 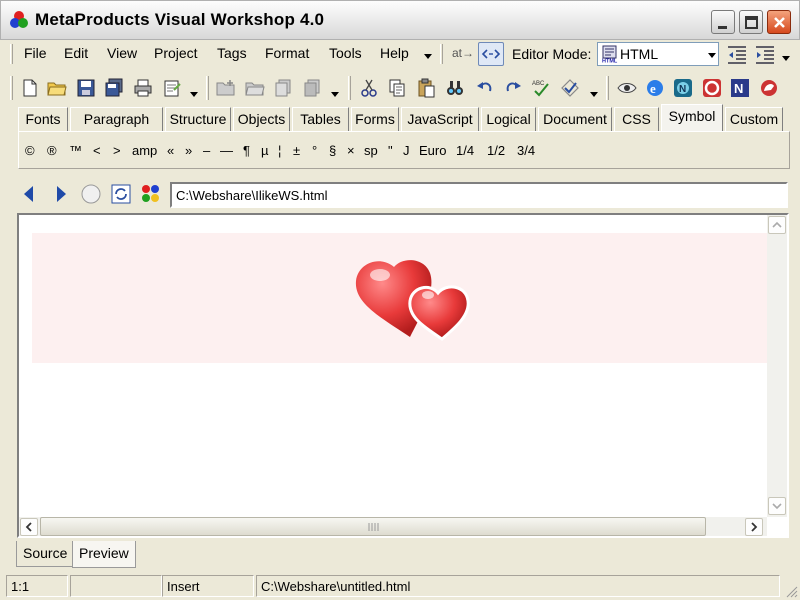 What do you see at coordinates (465, 150) in the screenshot?
I see `symbol-one-quarter: 1/4` at bounding box center [465, 150].